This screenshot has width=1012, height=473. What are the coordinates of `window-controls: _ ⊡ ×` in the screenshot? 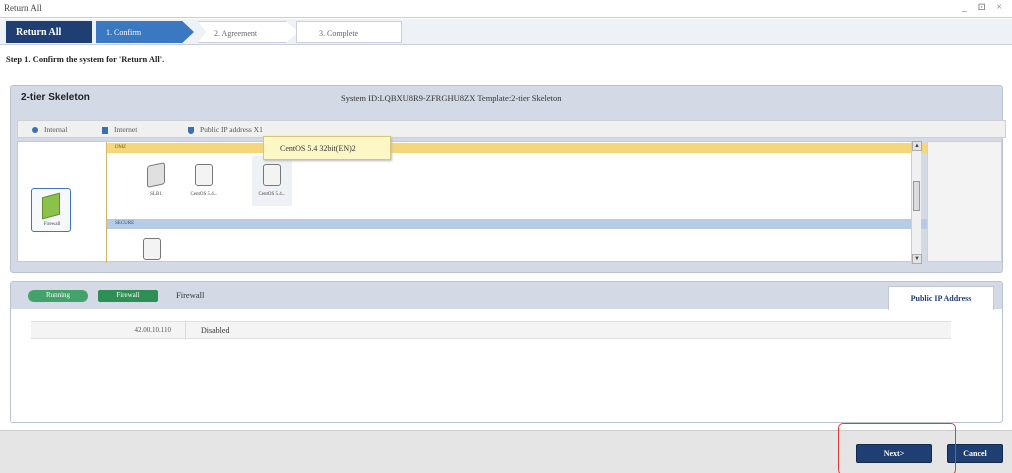 It's located at (984, 7).